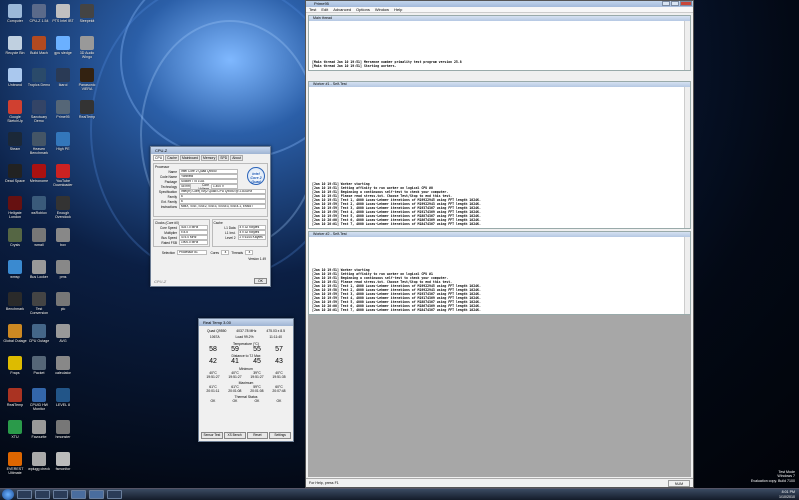 The height and width of the screenshot is (500, 799). Describe the element at coordinates (15, 111) in the screenshot. I see `desktop-icon: Google SketchUp` at that location.